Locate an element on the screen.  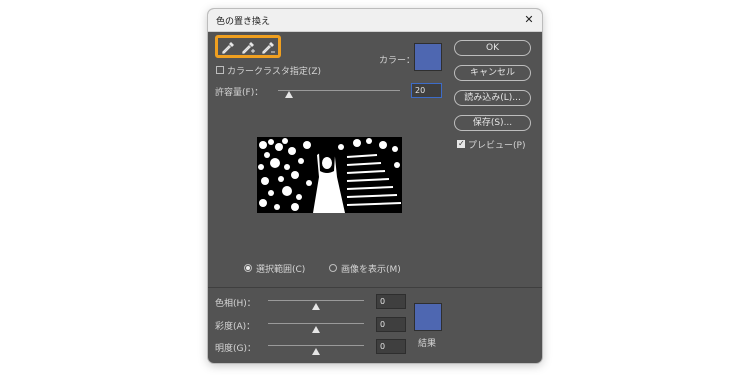
selection-color-swatch is located at coordinates (428, 57).